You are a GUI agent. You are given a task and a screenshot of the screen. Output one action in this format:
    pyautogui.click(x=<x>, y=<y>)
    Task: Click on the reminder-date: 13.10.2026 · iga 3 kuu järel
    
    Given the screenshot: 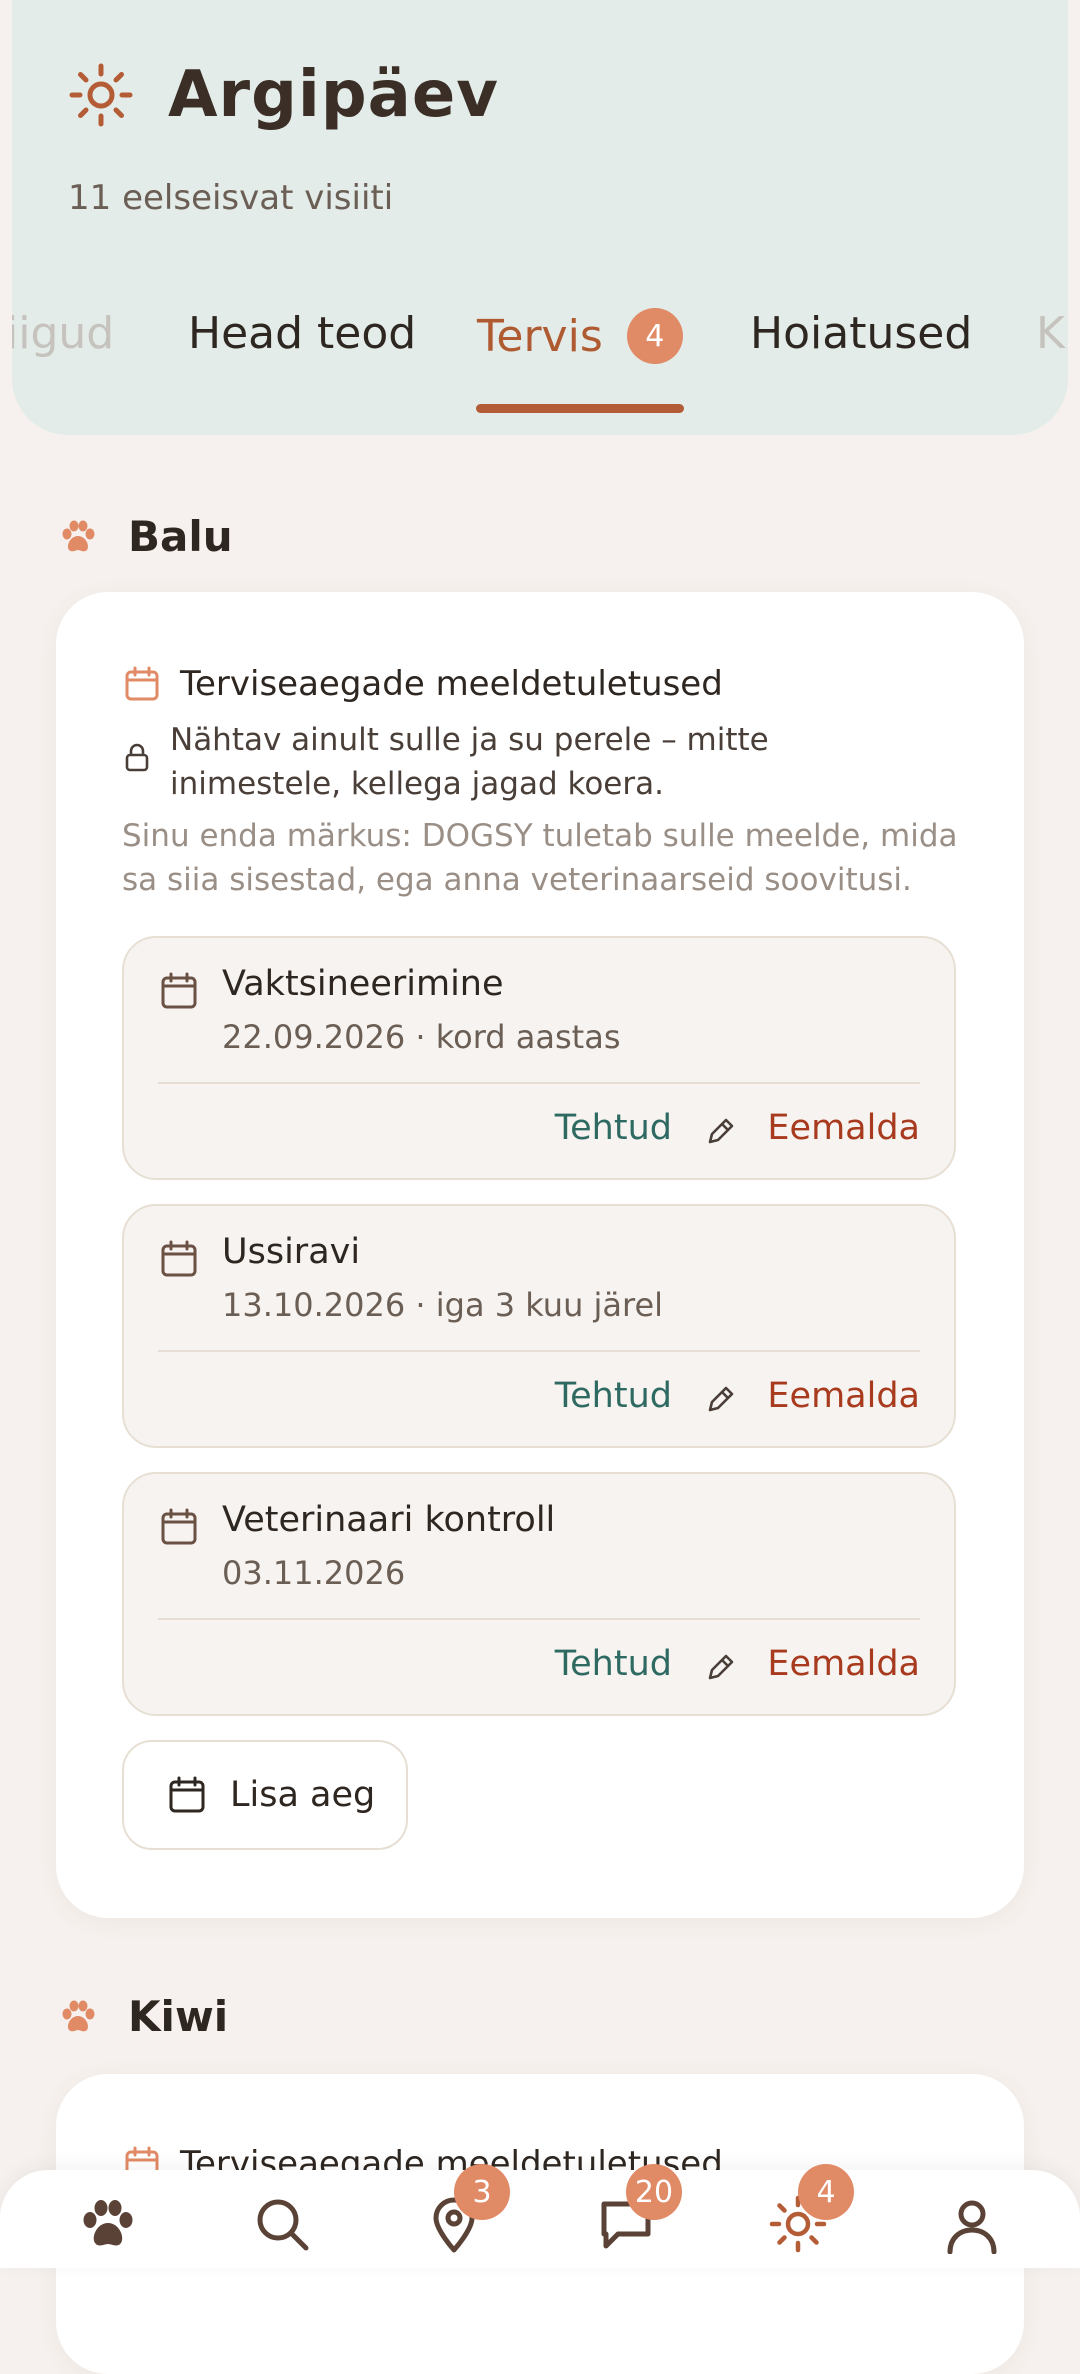 What is the action you would take?
    pyautogui.click(x=443, y=1305)
    